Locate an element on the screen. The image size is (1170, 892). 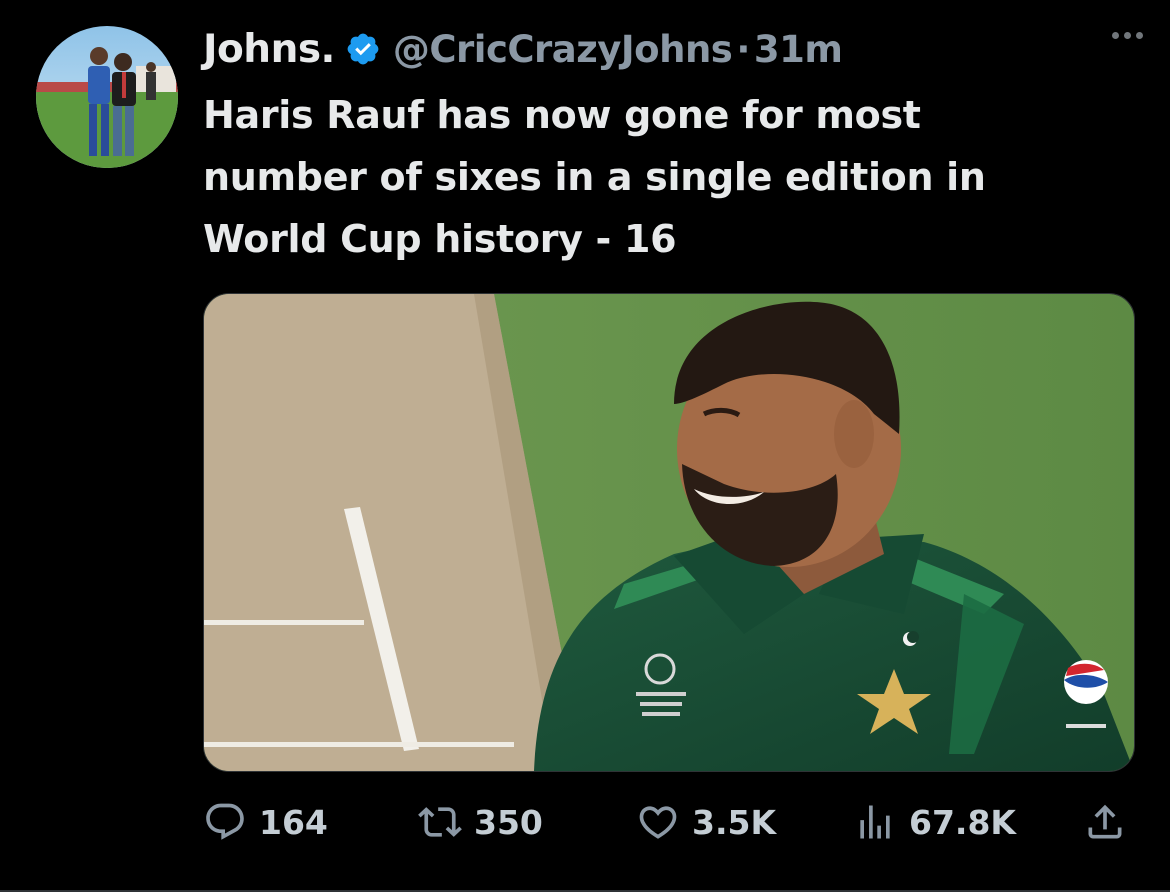
views-button: 67.8K is located at coordinates (934, 822).